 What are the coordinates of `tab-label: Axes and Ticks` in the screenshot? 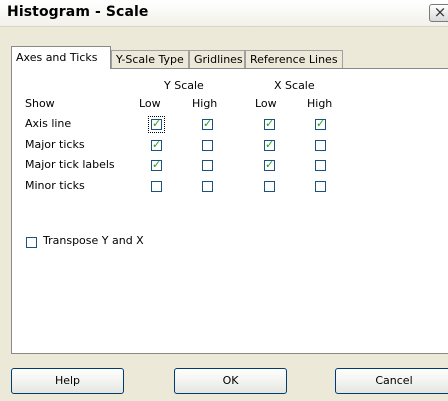 It's located at (57, 57).